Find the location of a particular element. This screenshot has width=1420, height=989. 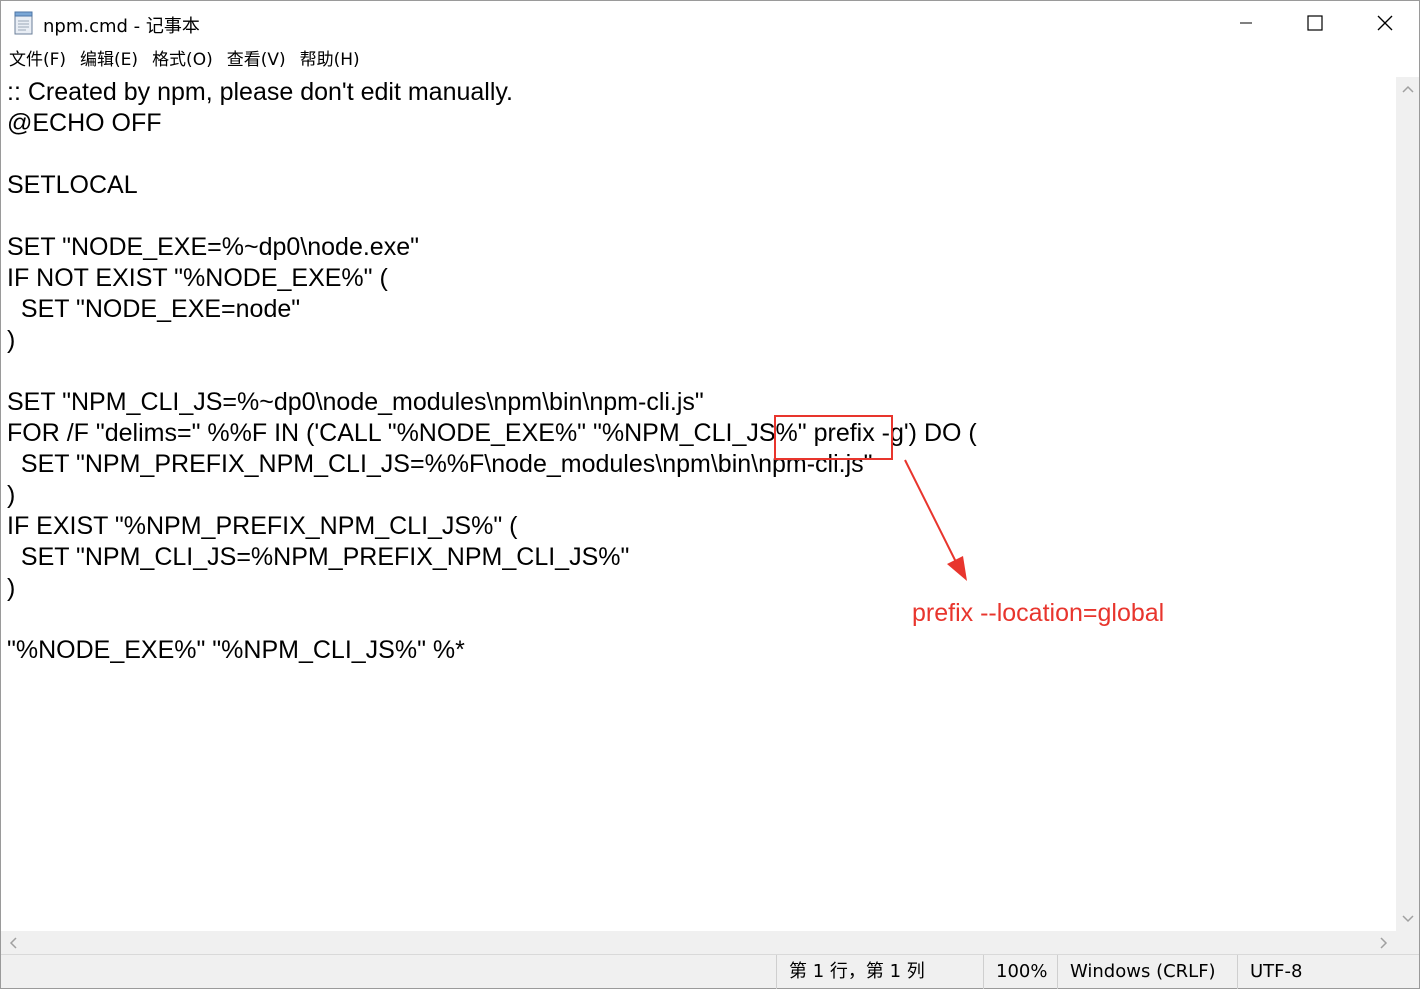

chevron-up-icon is located at coordinates (1407, 89).